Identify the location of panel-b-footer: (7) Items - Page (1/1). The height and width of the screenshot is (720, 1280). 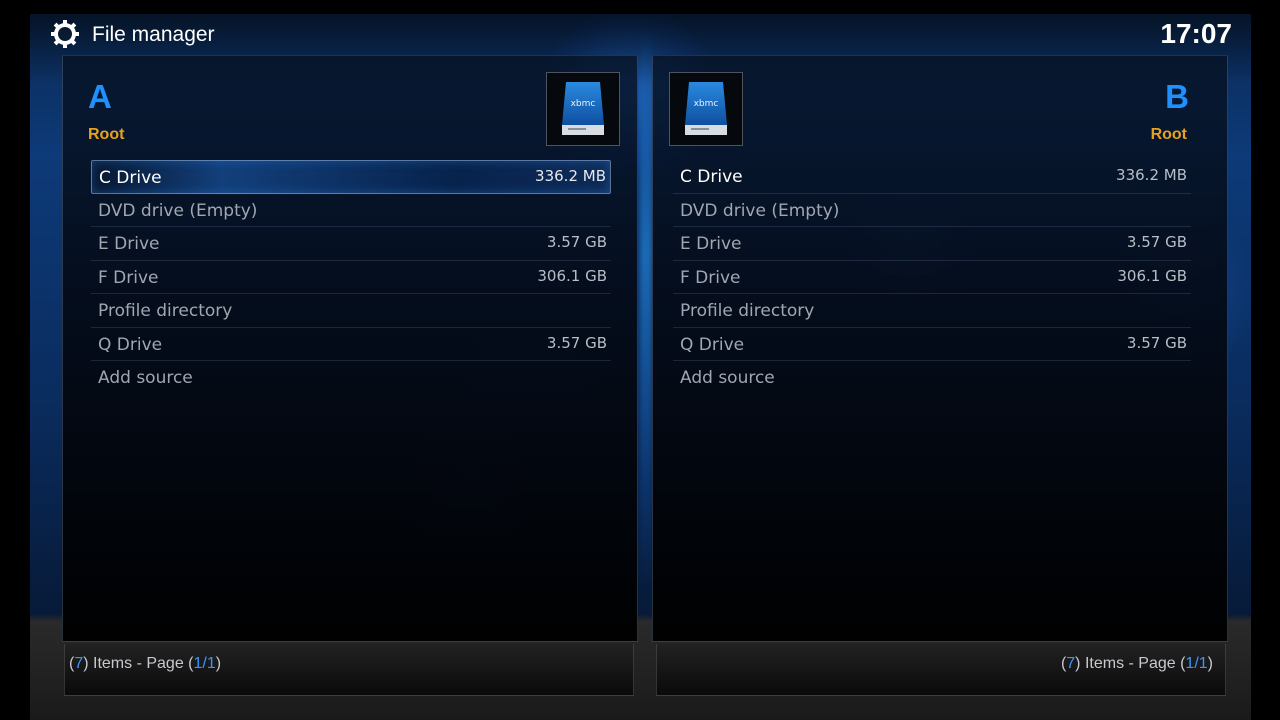
(941, 670).